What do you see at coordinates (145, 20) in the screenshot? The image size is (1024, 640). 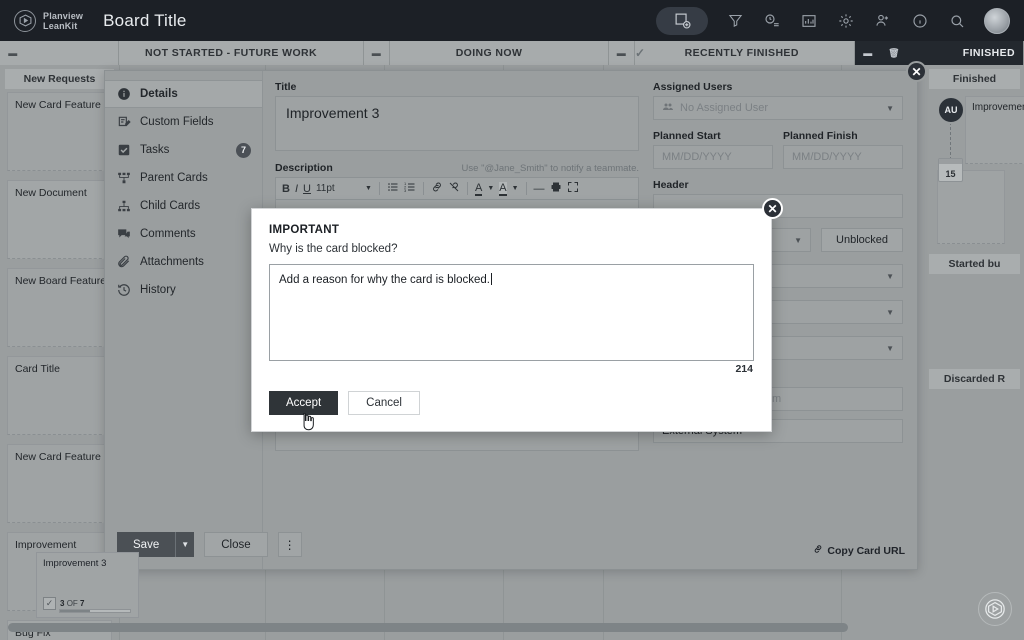 I see `board-title: Board Title` at bounding box center [145, 20].